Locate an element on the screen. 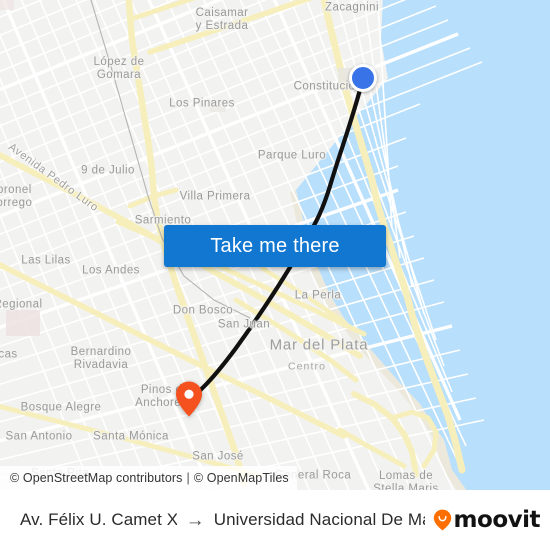 The image size is (550, 550). attribution-openmaptiles: © OpenMapTiles is located at coordinates (241, 478).